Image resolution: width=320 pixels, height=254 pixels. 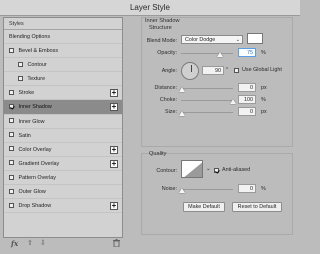 What do you see at coordinates (63, 178) in the screenshot?
I see `pattern-overlay-item: Pattern Overlay` at bounding box center [63, 178].